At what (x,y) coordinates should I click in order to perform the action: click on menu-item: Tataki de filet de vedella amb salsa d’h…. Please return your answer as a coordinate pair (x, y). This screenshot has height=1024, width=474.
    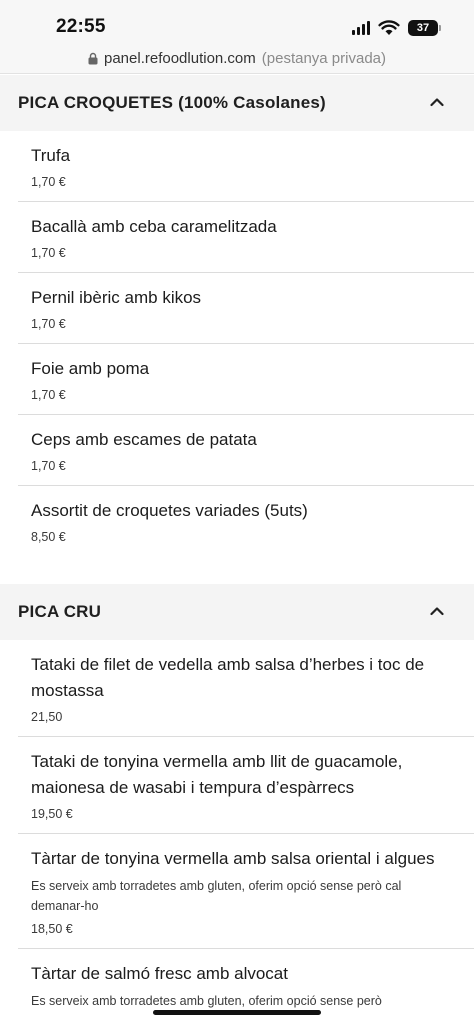
    Looking at the image, I should click on (246, 688).